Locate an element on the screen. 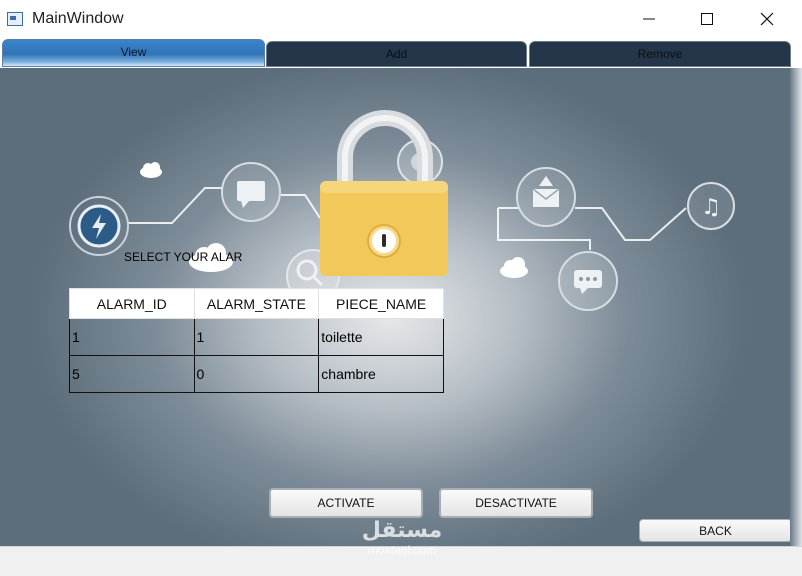 Image resolution: width=802 pixels, height=576 pixels. select-alarm-label: SELECT YOUR ALAR is located at coordinates (183, 257).